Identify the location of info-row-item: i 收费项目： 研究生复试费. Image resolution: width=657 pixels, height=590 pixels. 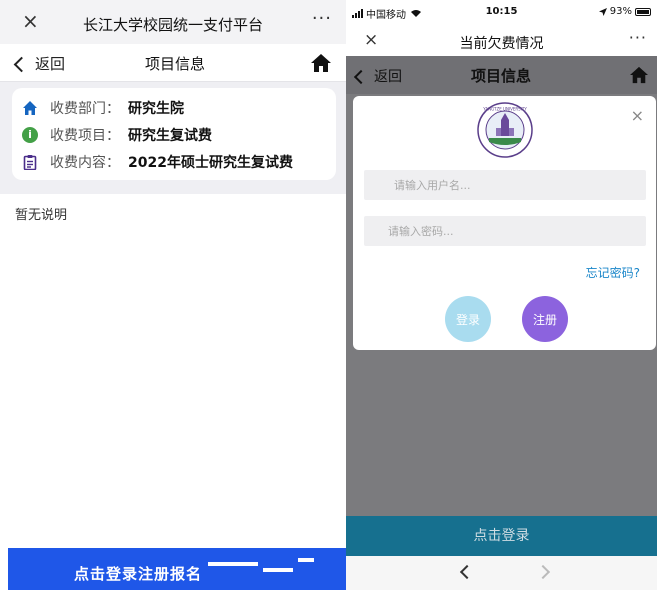
(174, 134).